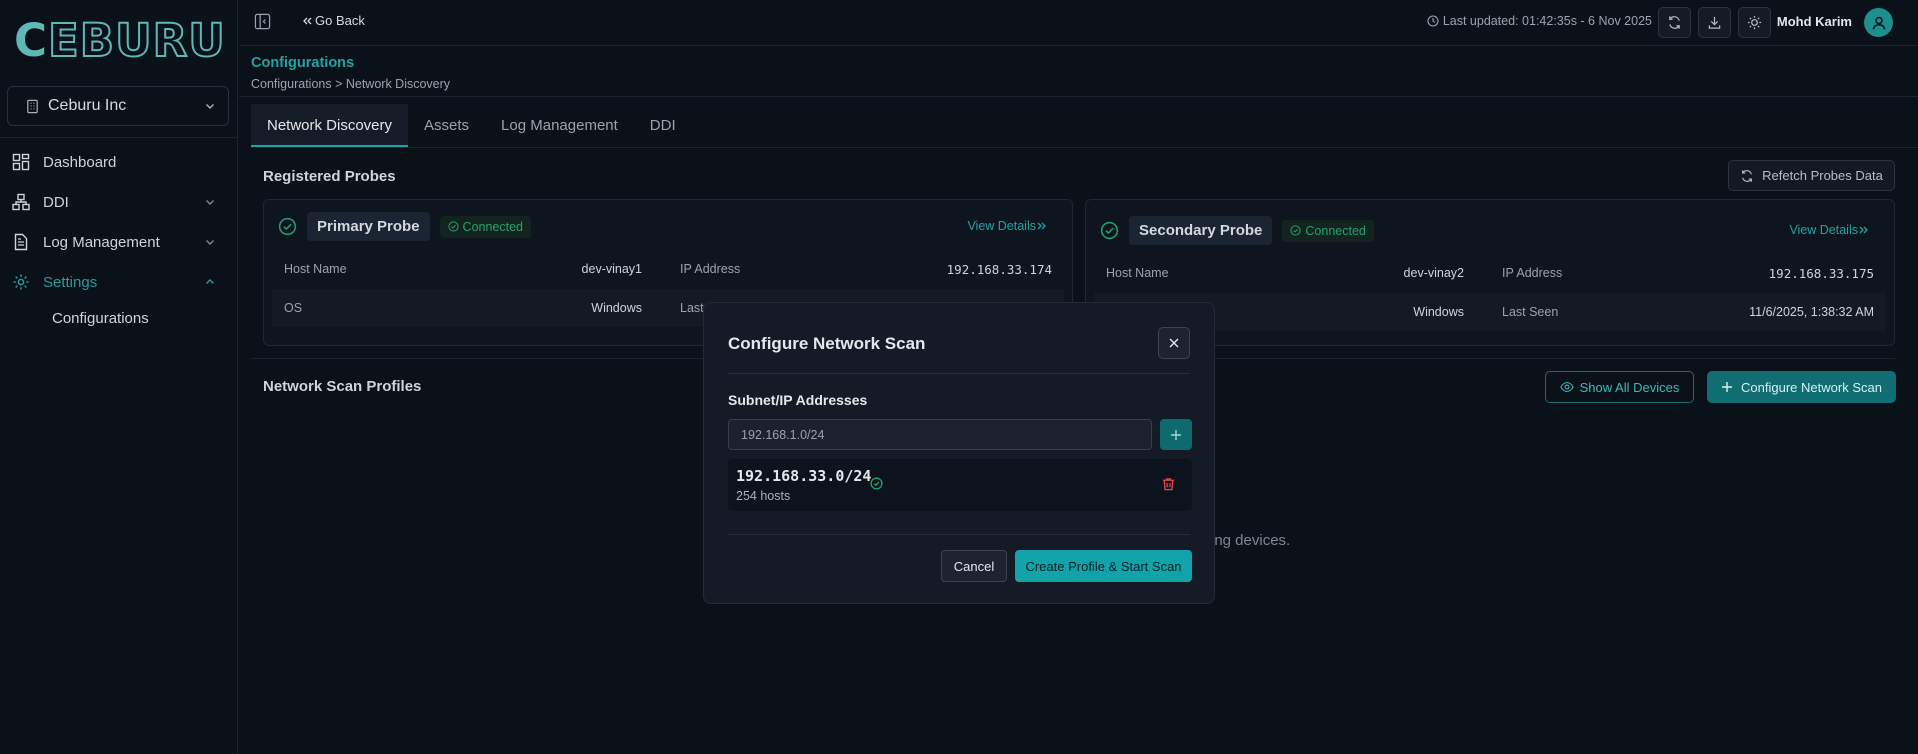 The image size is (1918, 754). What do you see at coordinates (210, 281) in the screenshot?
I see `chevron-up-icon` at bounding box center [210, 281].